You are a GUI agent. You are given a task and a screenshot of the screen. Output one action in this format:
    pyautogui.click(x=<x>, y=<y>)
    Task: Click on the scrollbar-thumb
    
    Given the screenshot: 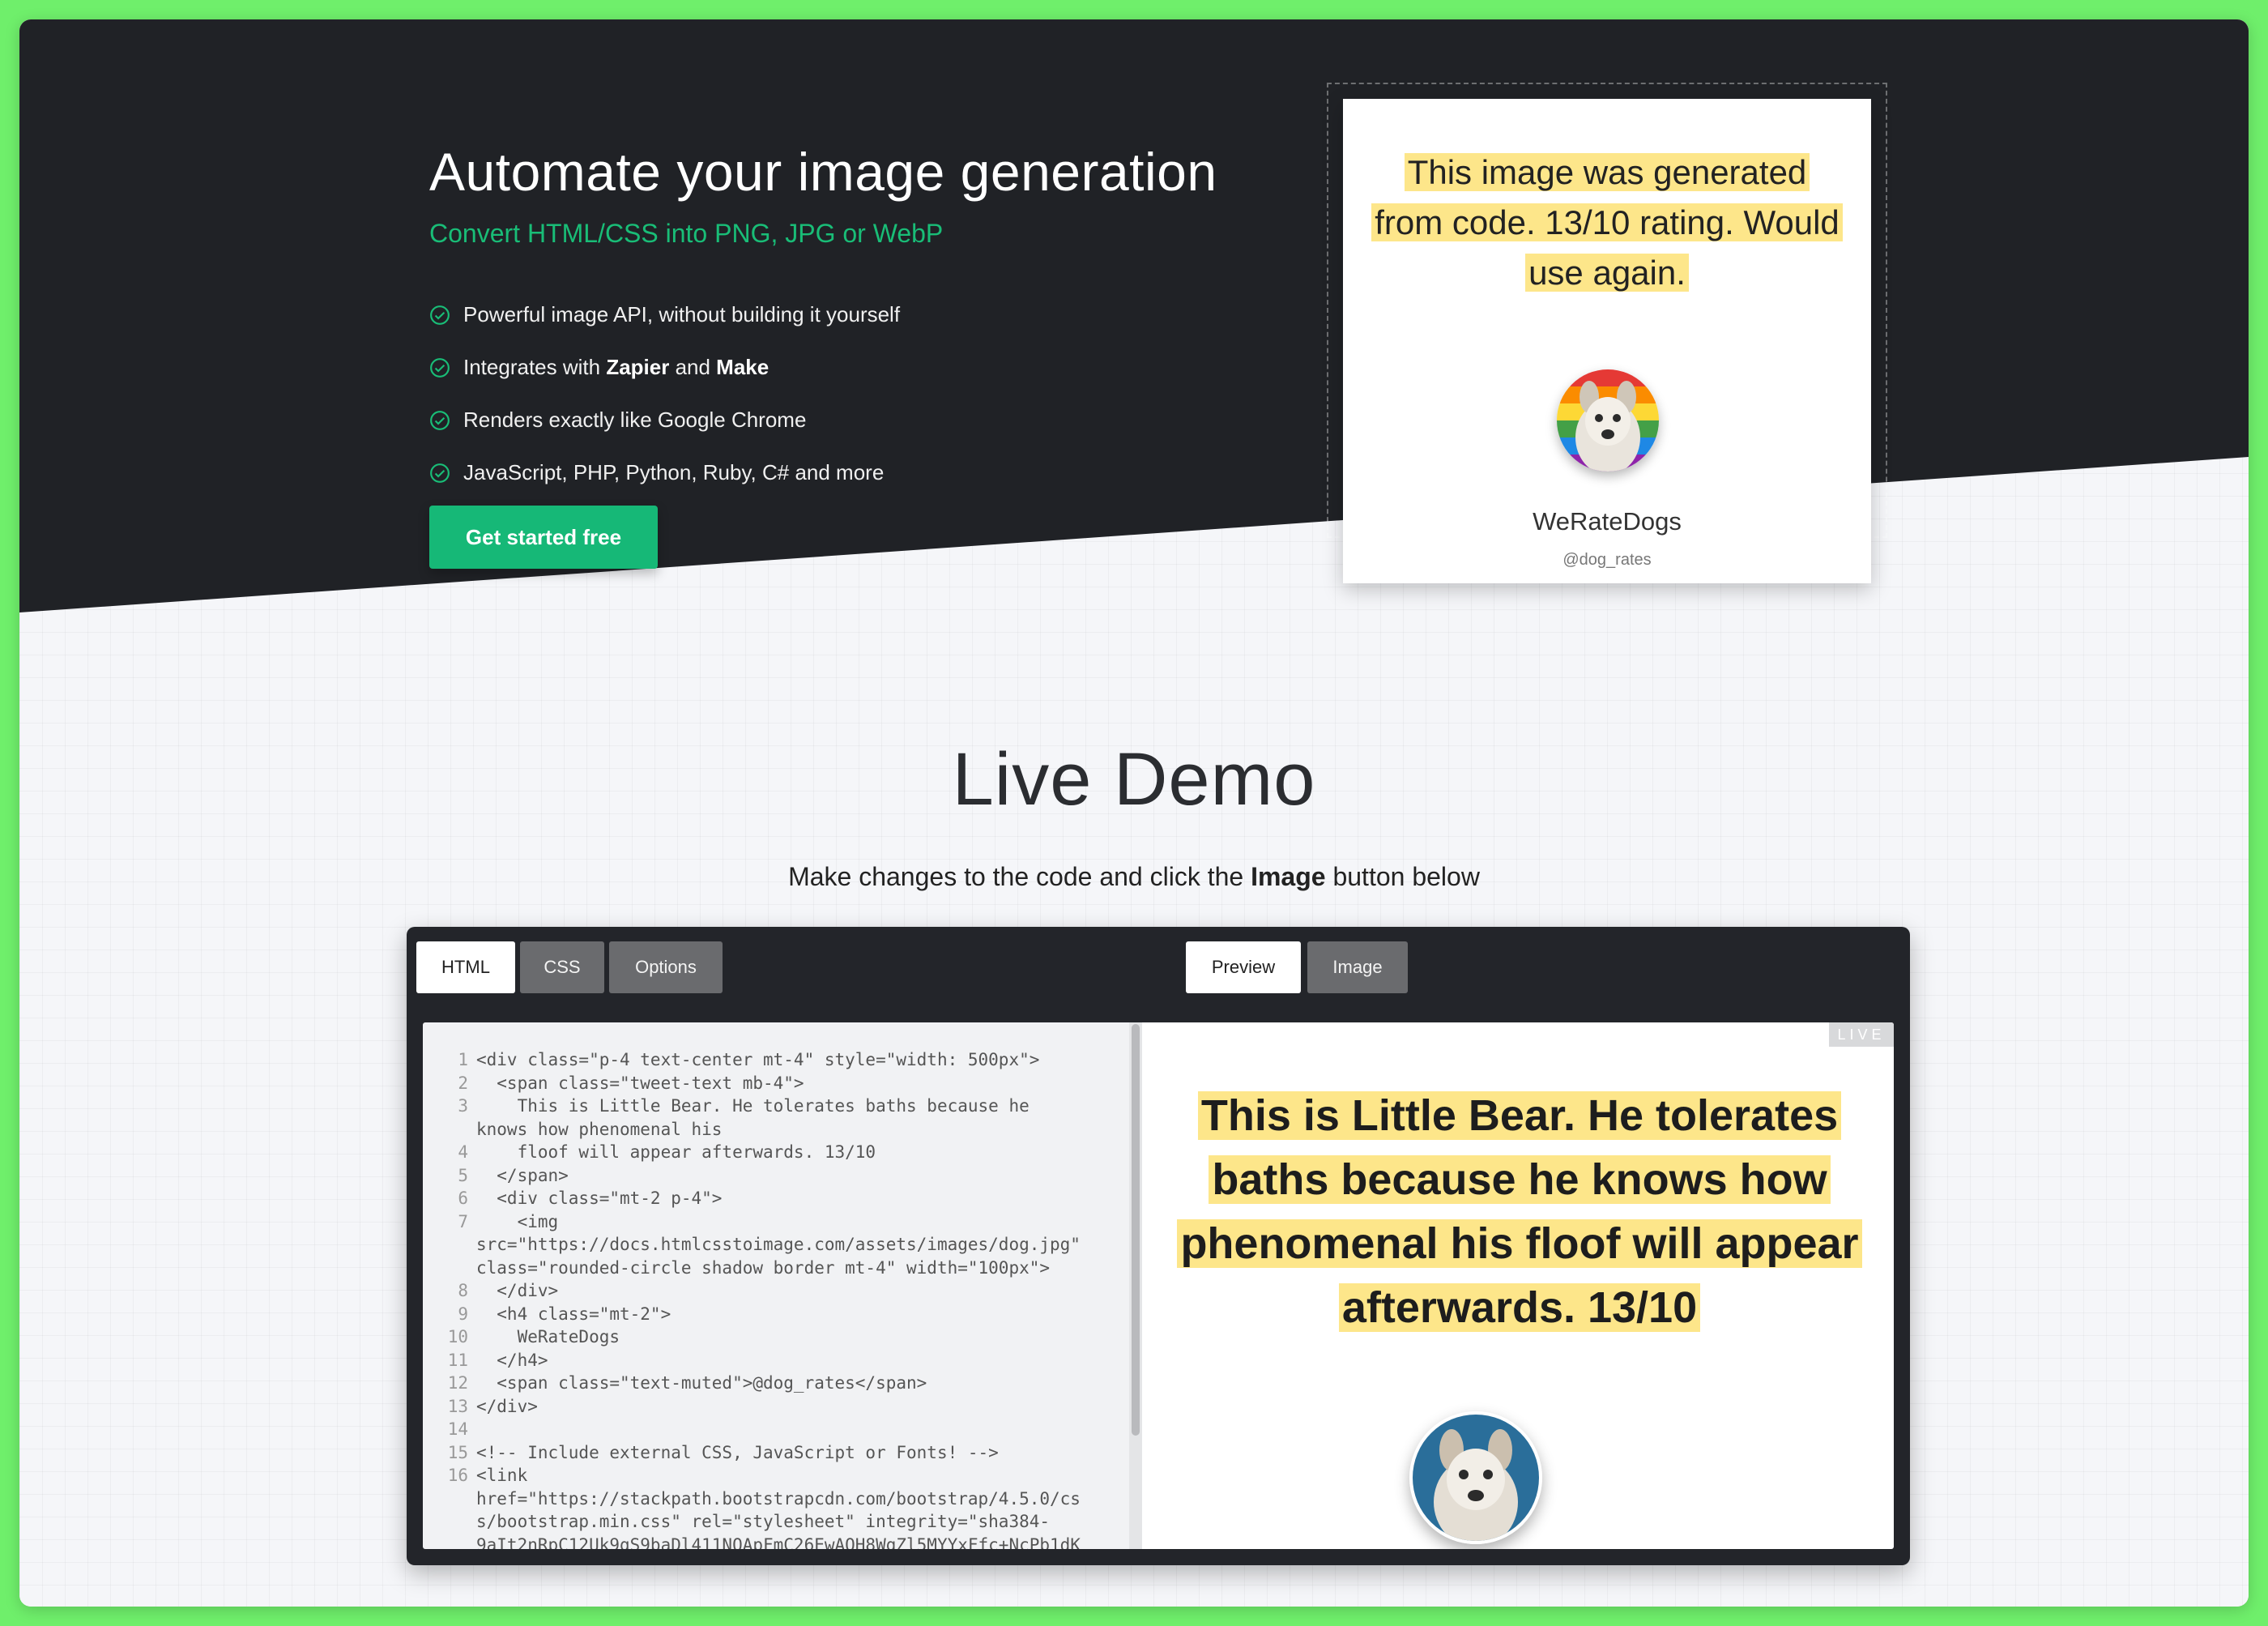 What is the action you would take?
    pyautogui.click(x=1136, y=1230)
    